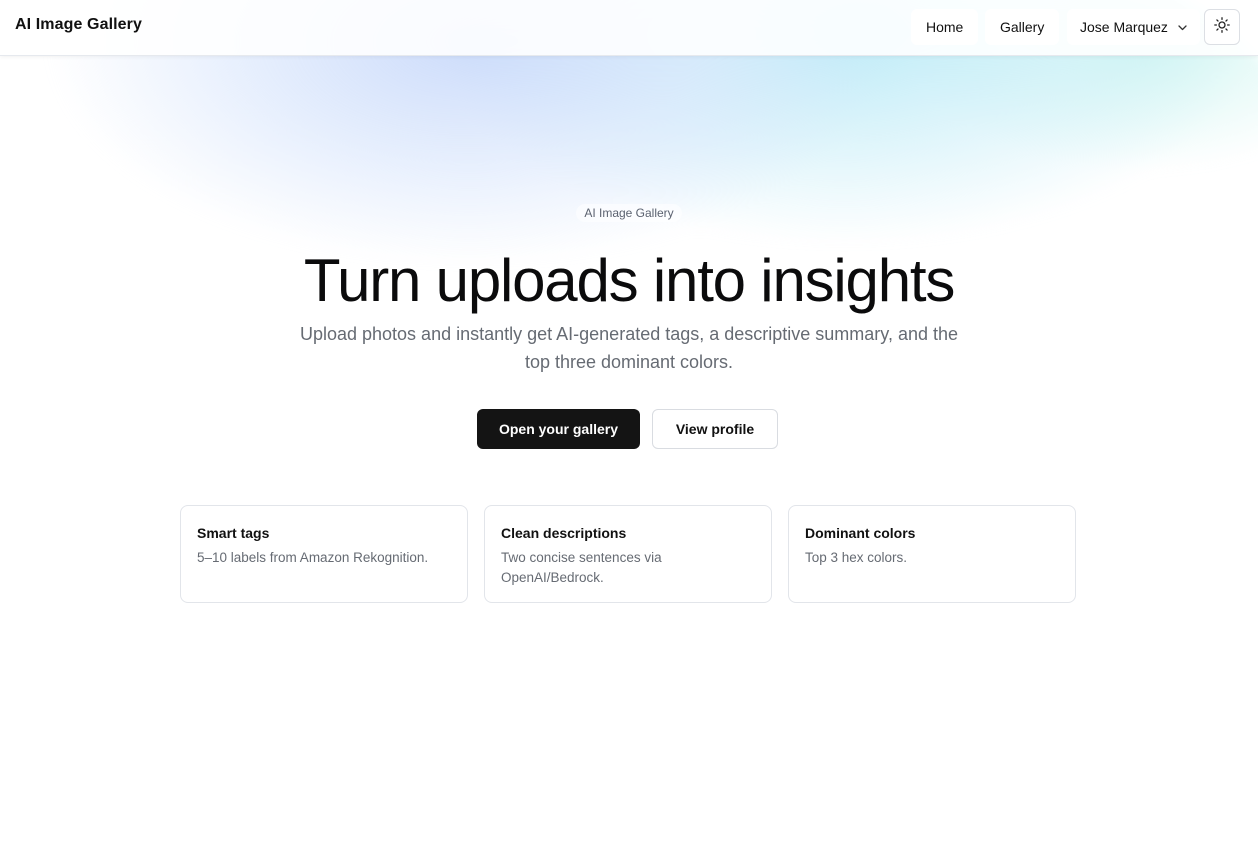  I want to click on theme-toggle-button, so click(1222, 27).